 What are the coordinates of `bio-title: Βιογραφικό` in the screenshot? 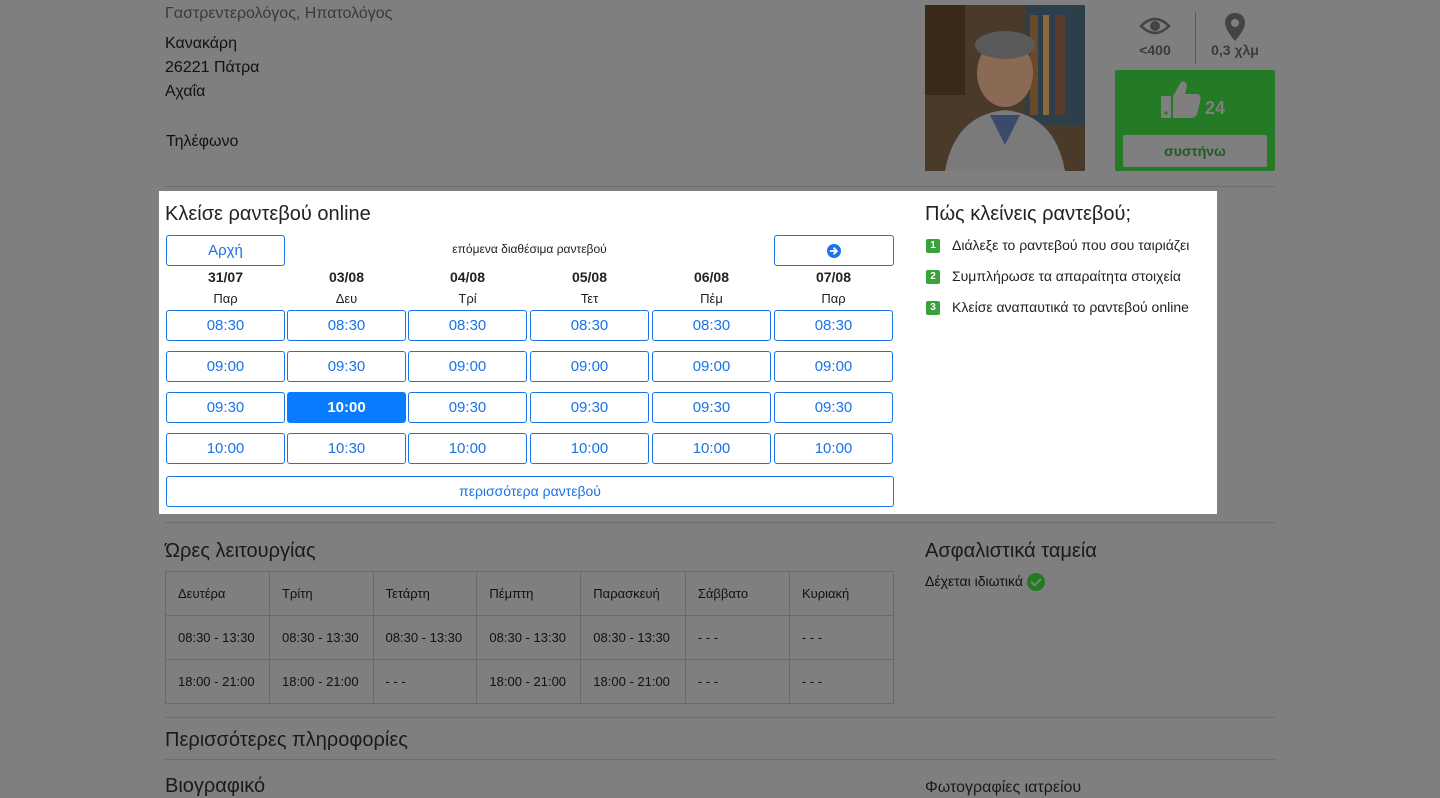 It's located at (215, 786).